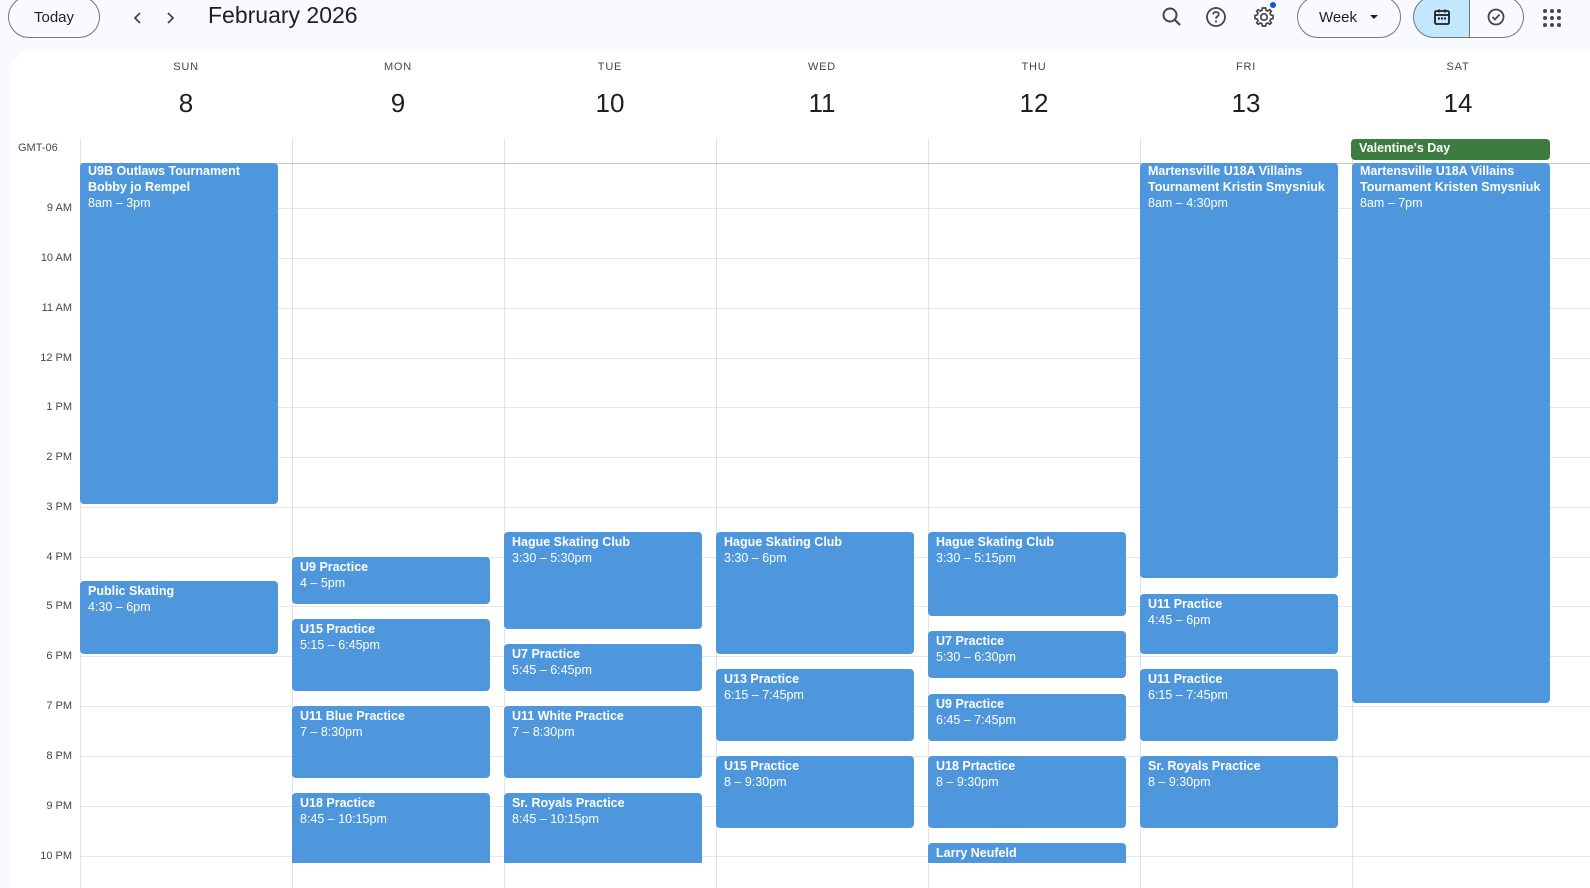 This screenshot has width=1590, height=888. Describe the element at coordinates (1349, 19) in the screenshot. I see `view-select-button: Week` at that location.